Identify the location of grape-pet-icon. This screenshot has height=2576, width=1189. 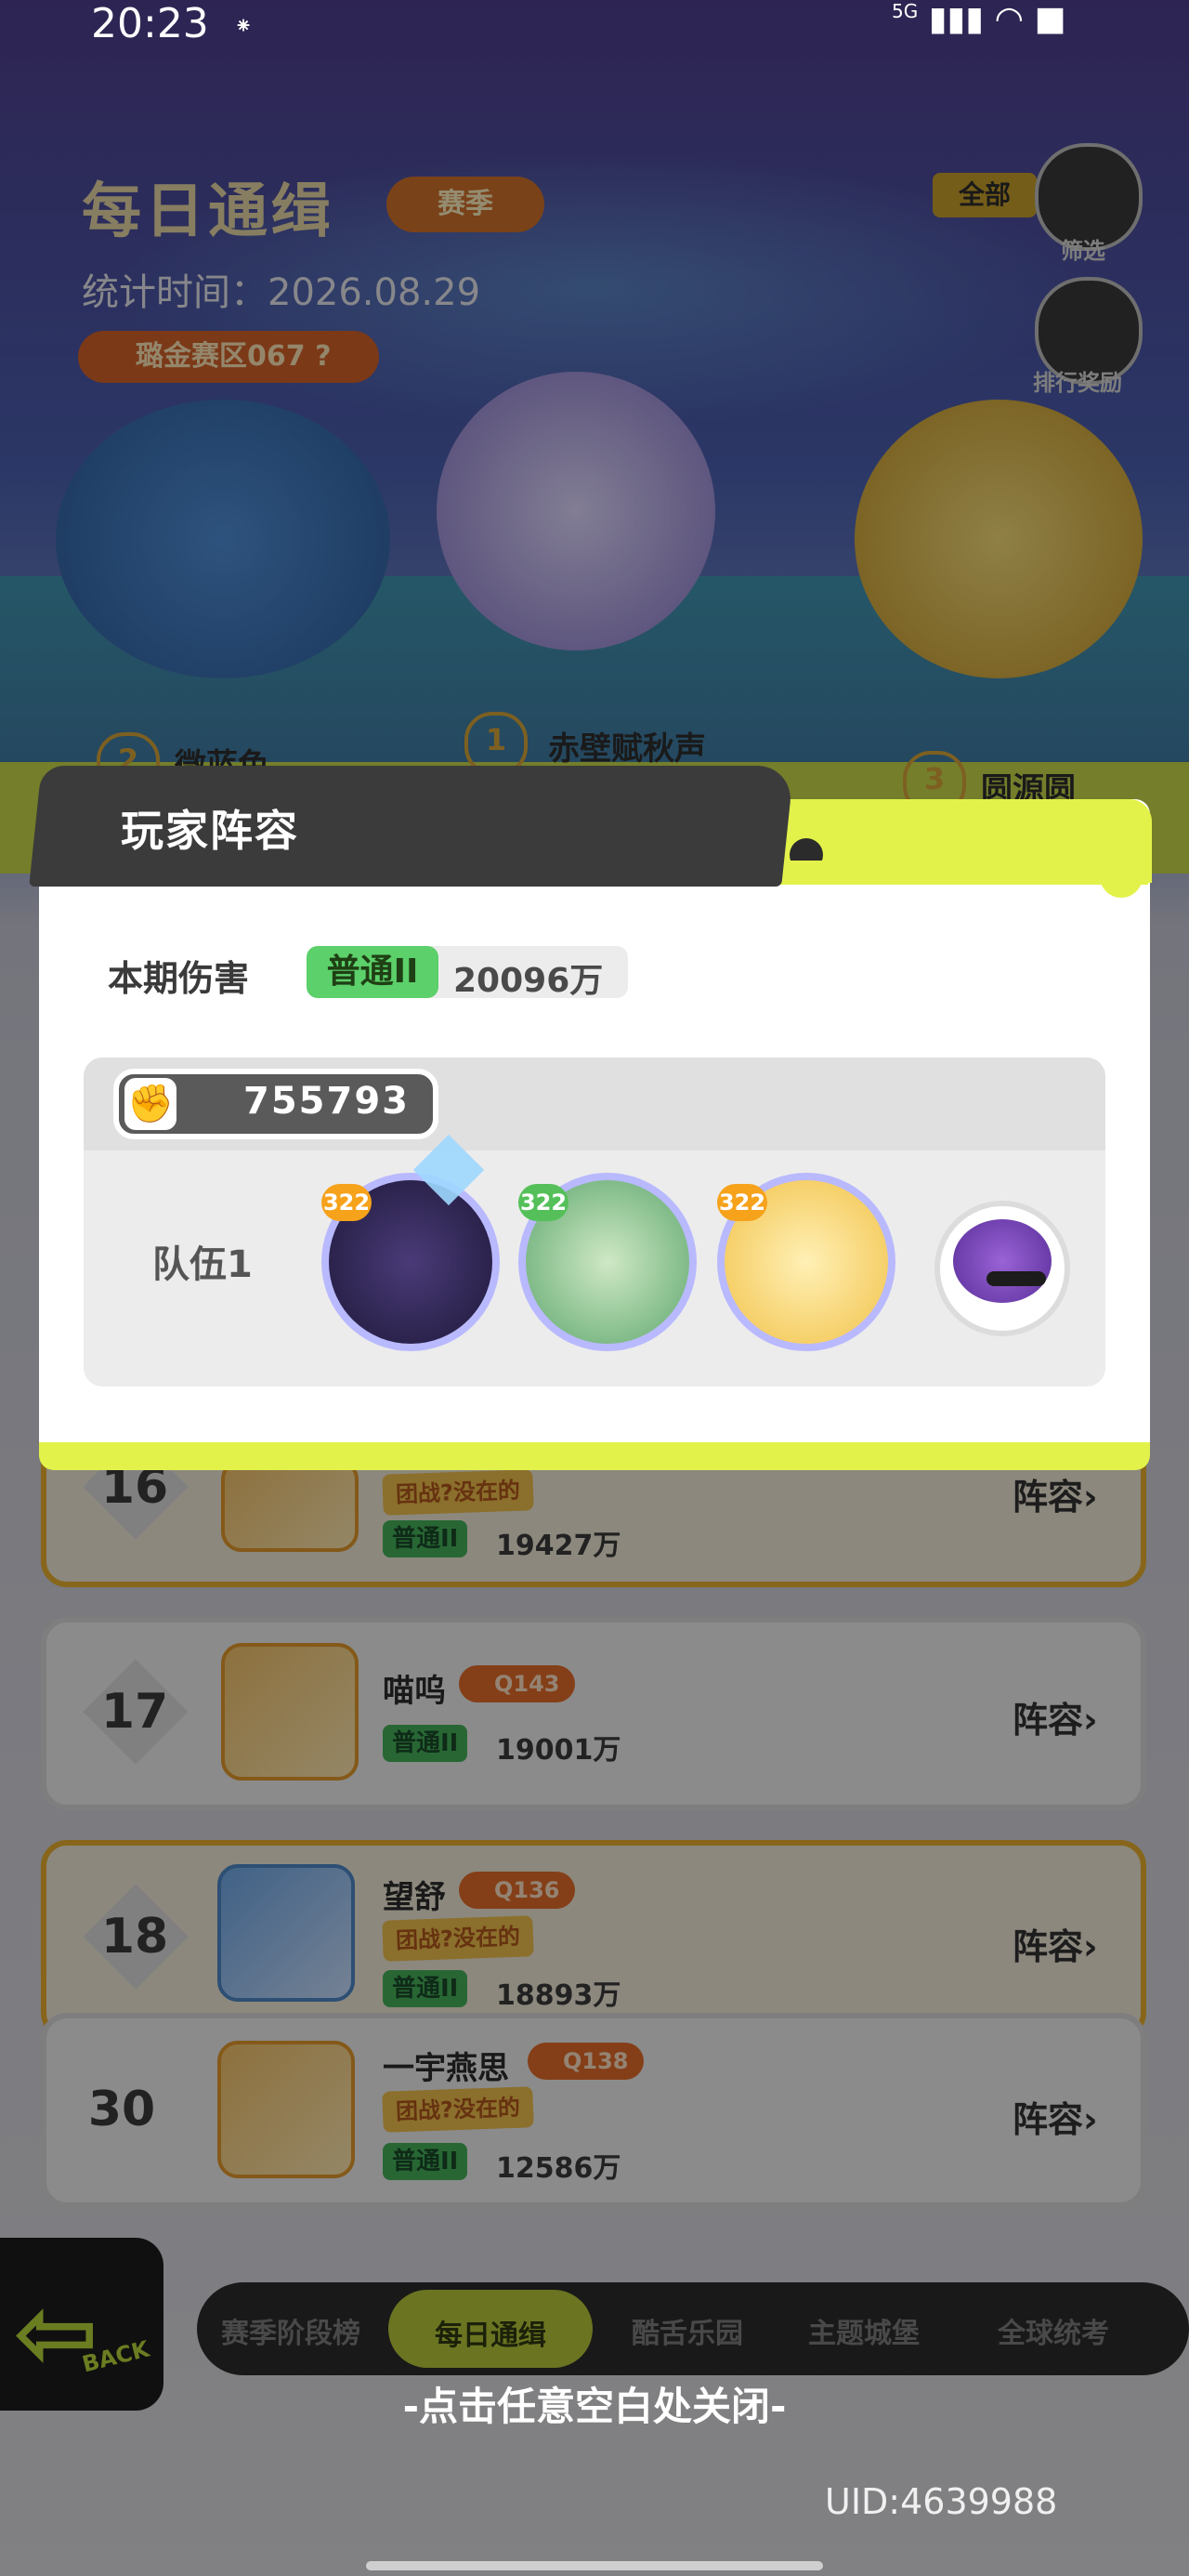
(1002, 1268).